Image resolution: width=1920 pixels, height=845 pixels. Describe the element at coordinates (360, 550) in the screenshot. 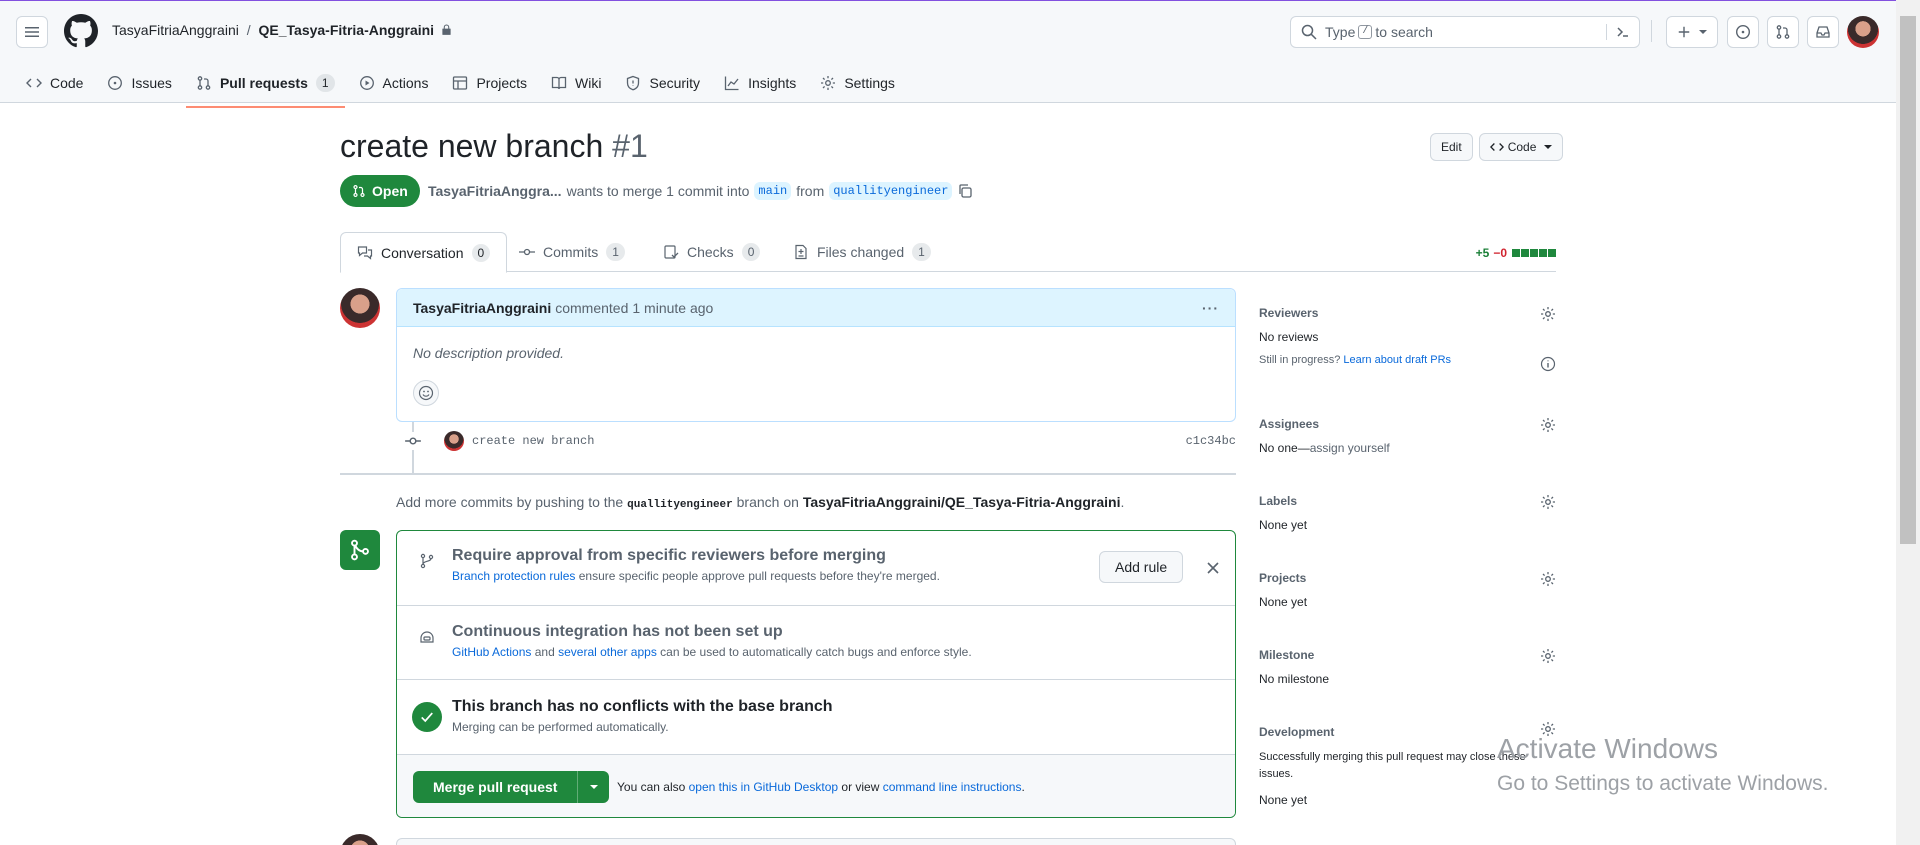

I see `merge-status-badge` at that location.